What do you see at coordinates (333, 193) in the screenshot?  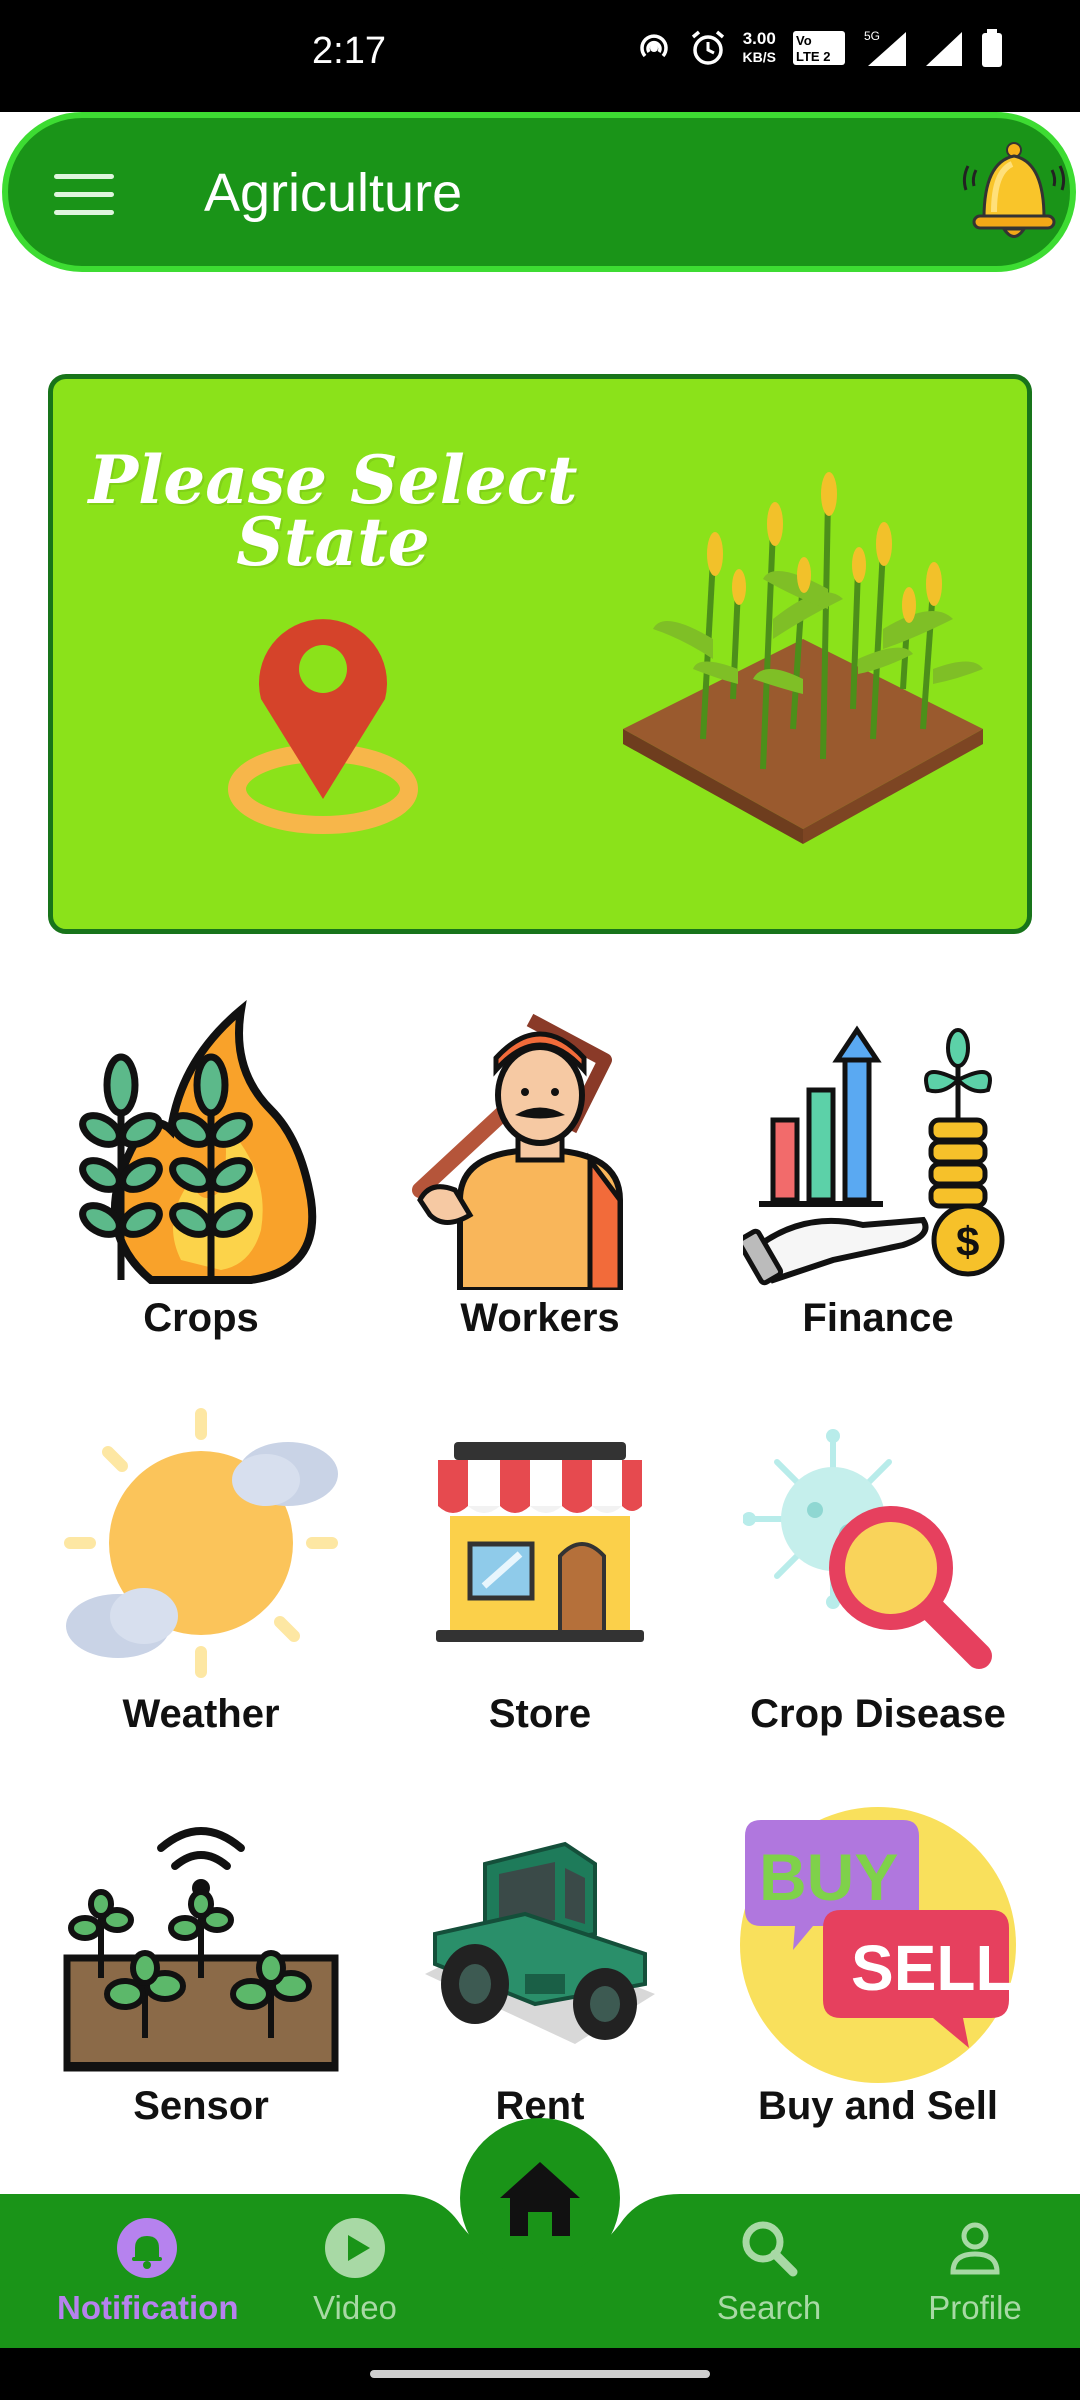 I see `page-title: Agriculture` at bounding box center [333, 193].